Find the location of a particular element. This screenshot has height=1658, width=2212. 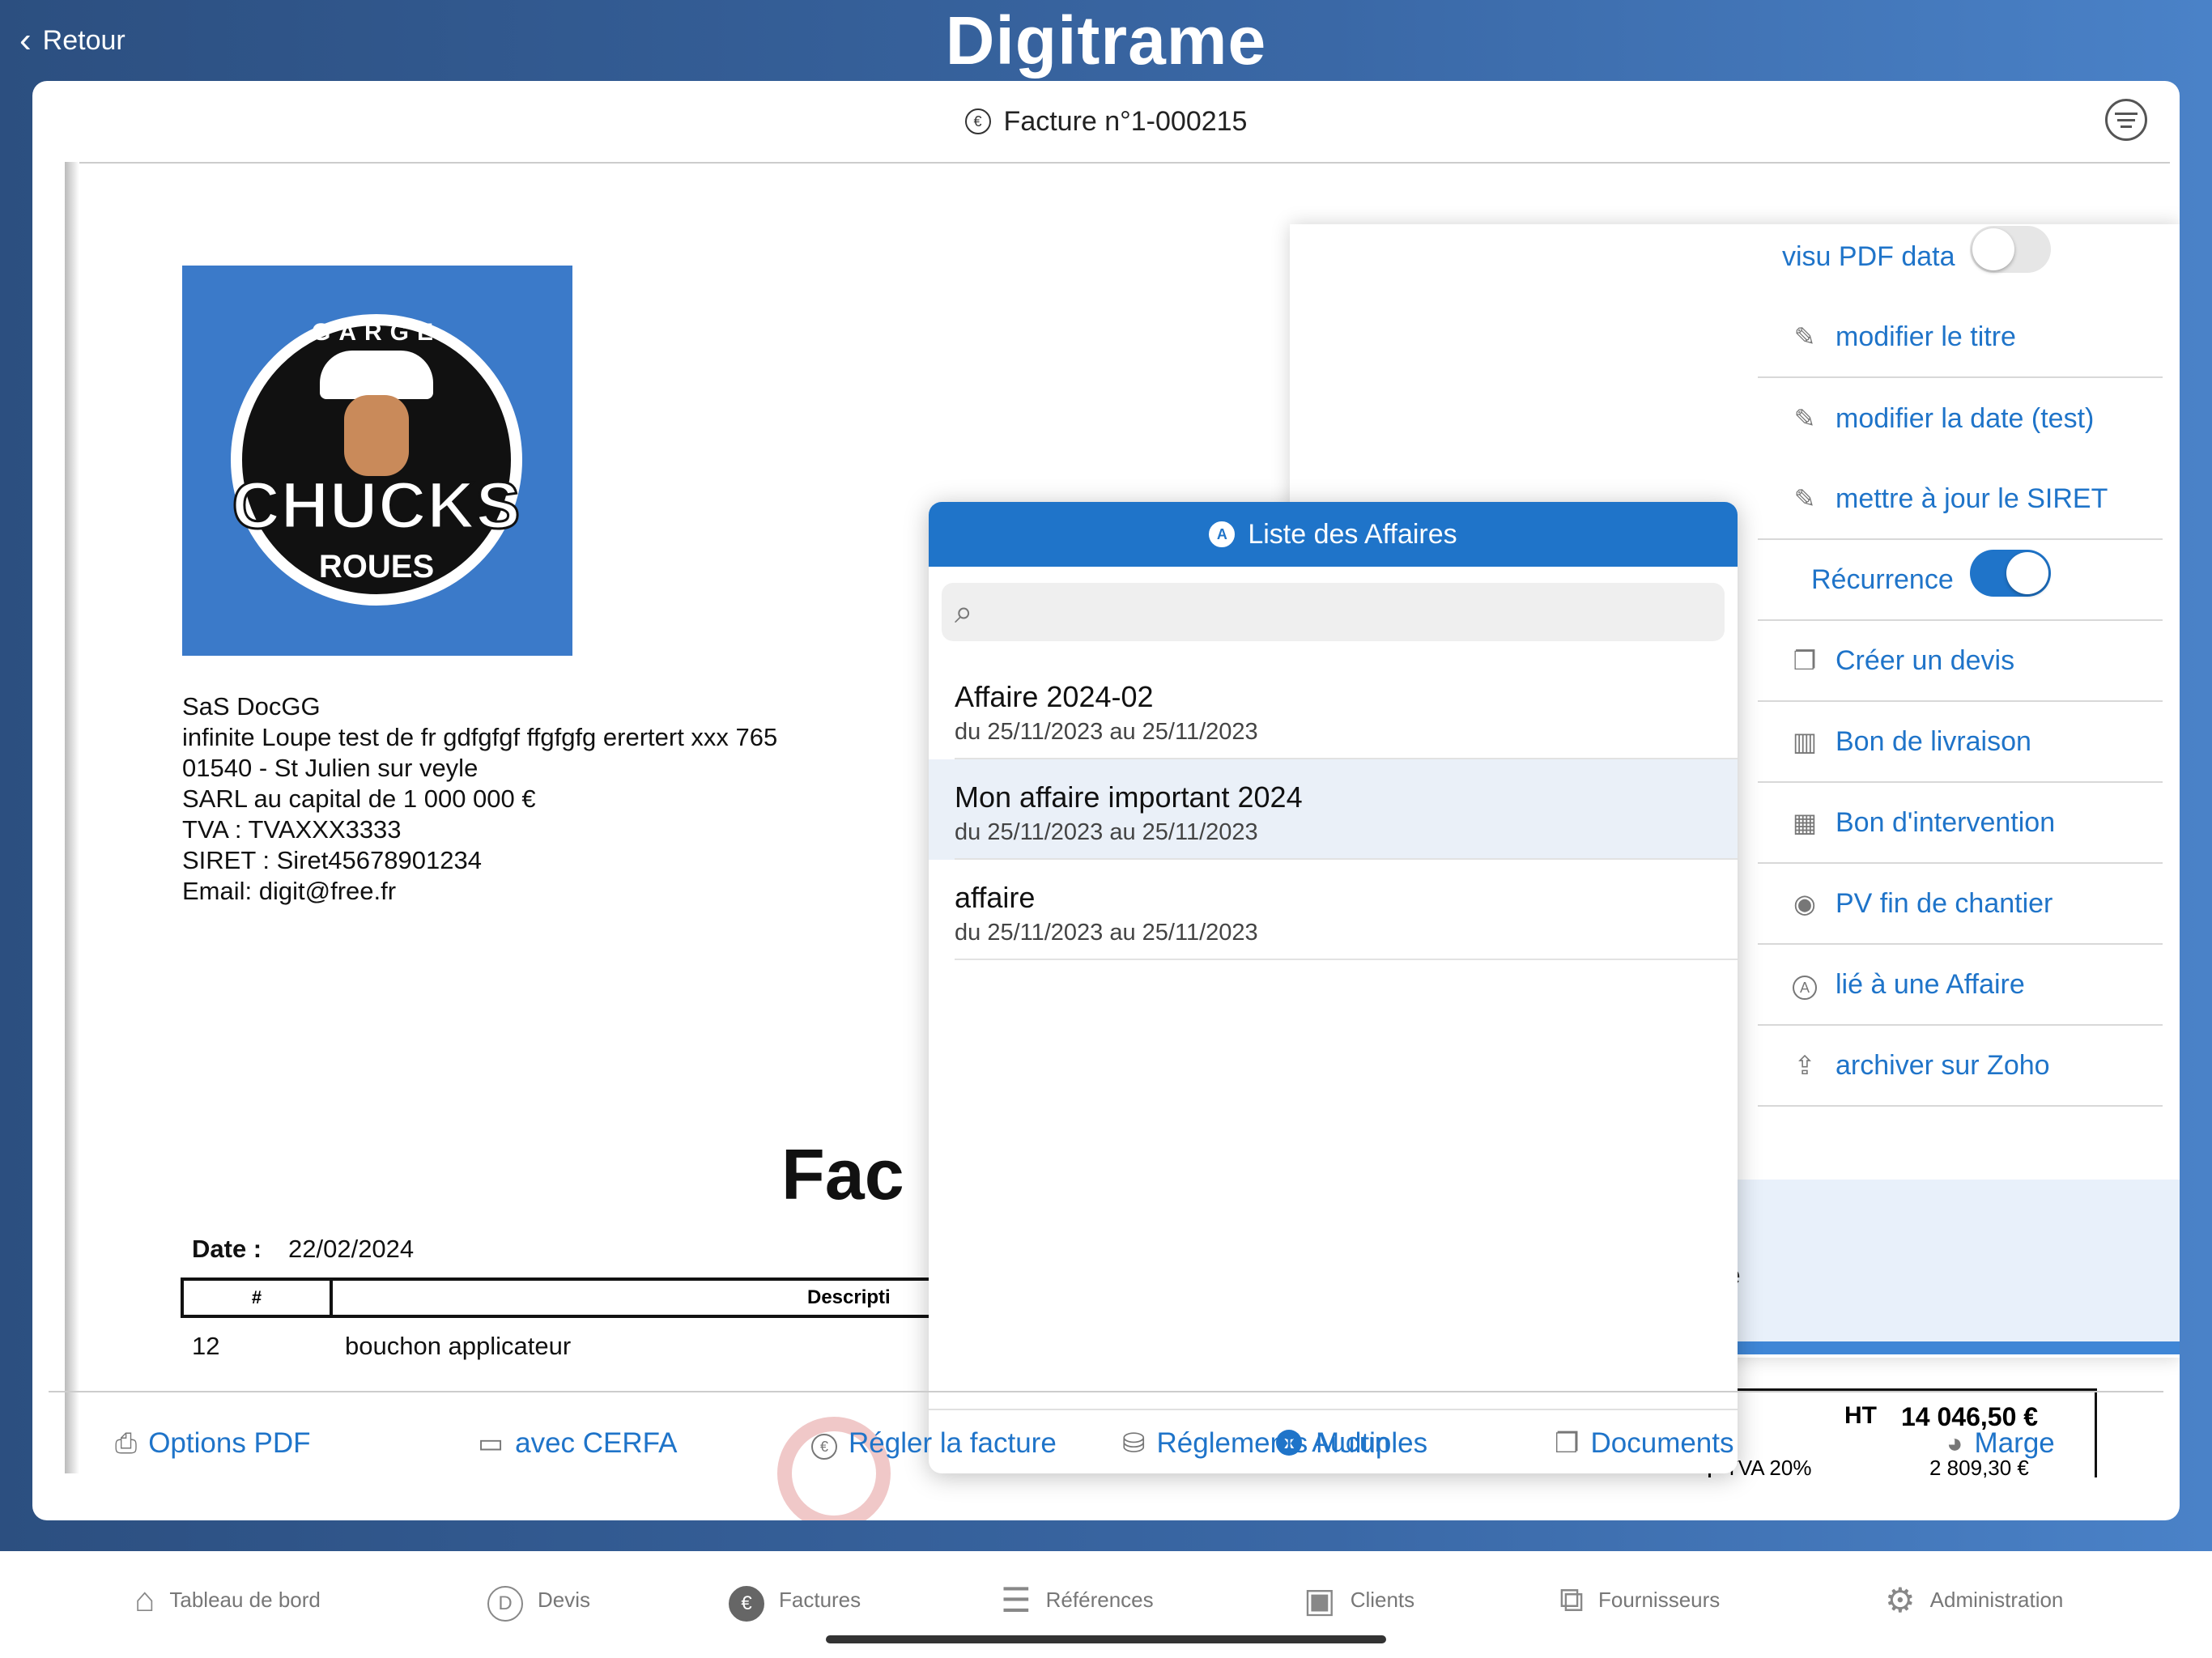

app-logo: Digitrame is located at coordinates (1106, 40).